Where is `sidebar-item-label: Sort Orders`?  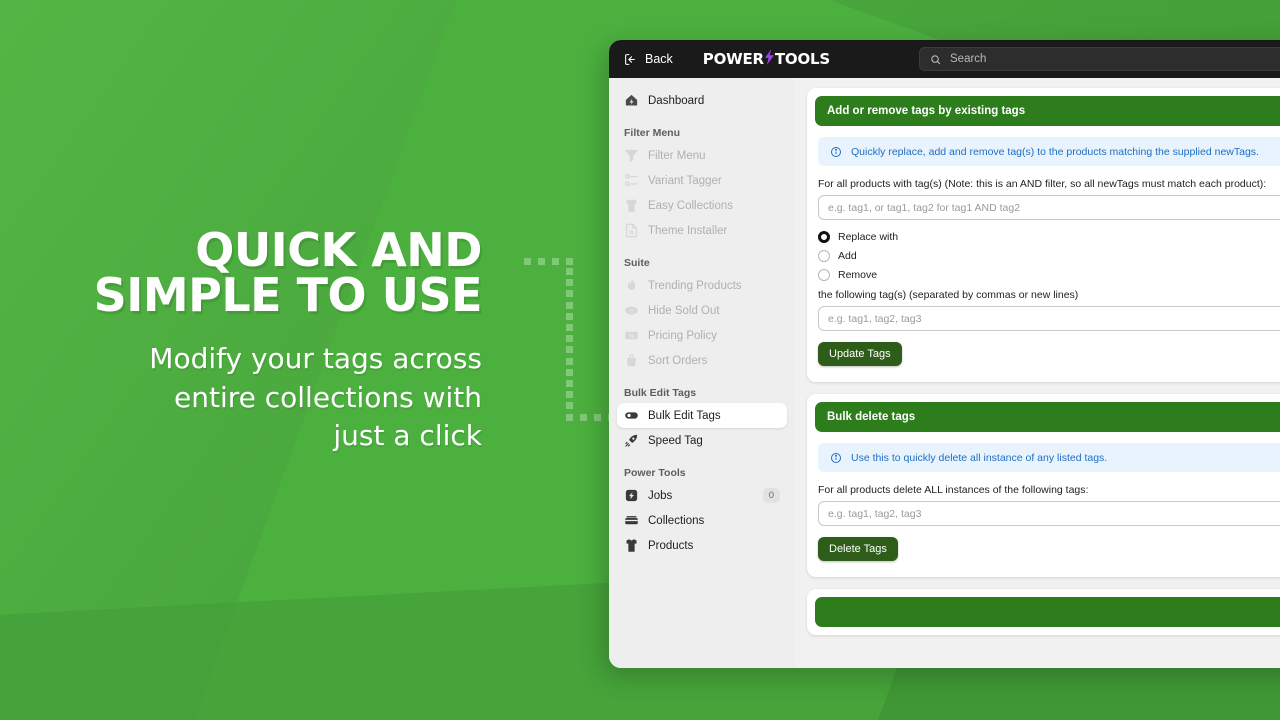 sidebar-item-label: Sort Orders is located at coordinates (678, 360).